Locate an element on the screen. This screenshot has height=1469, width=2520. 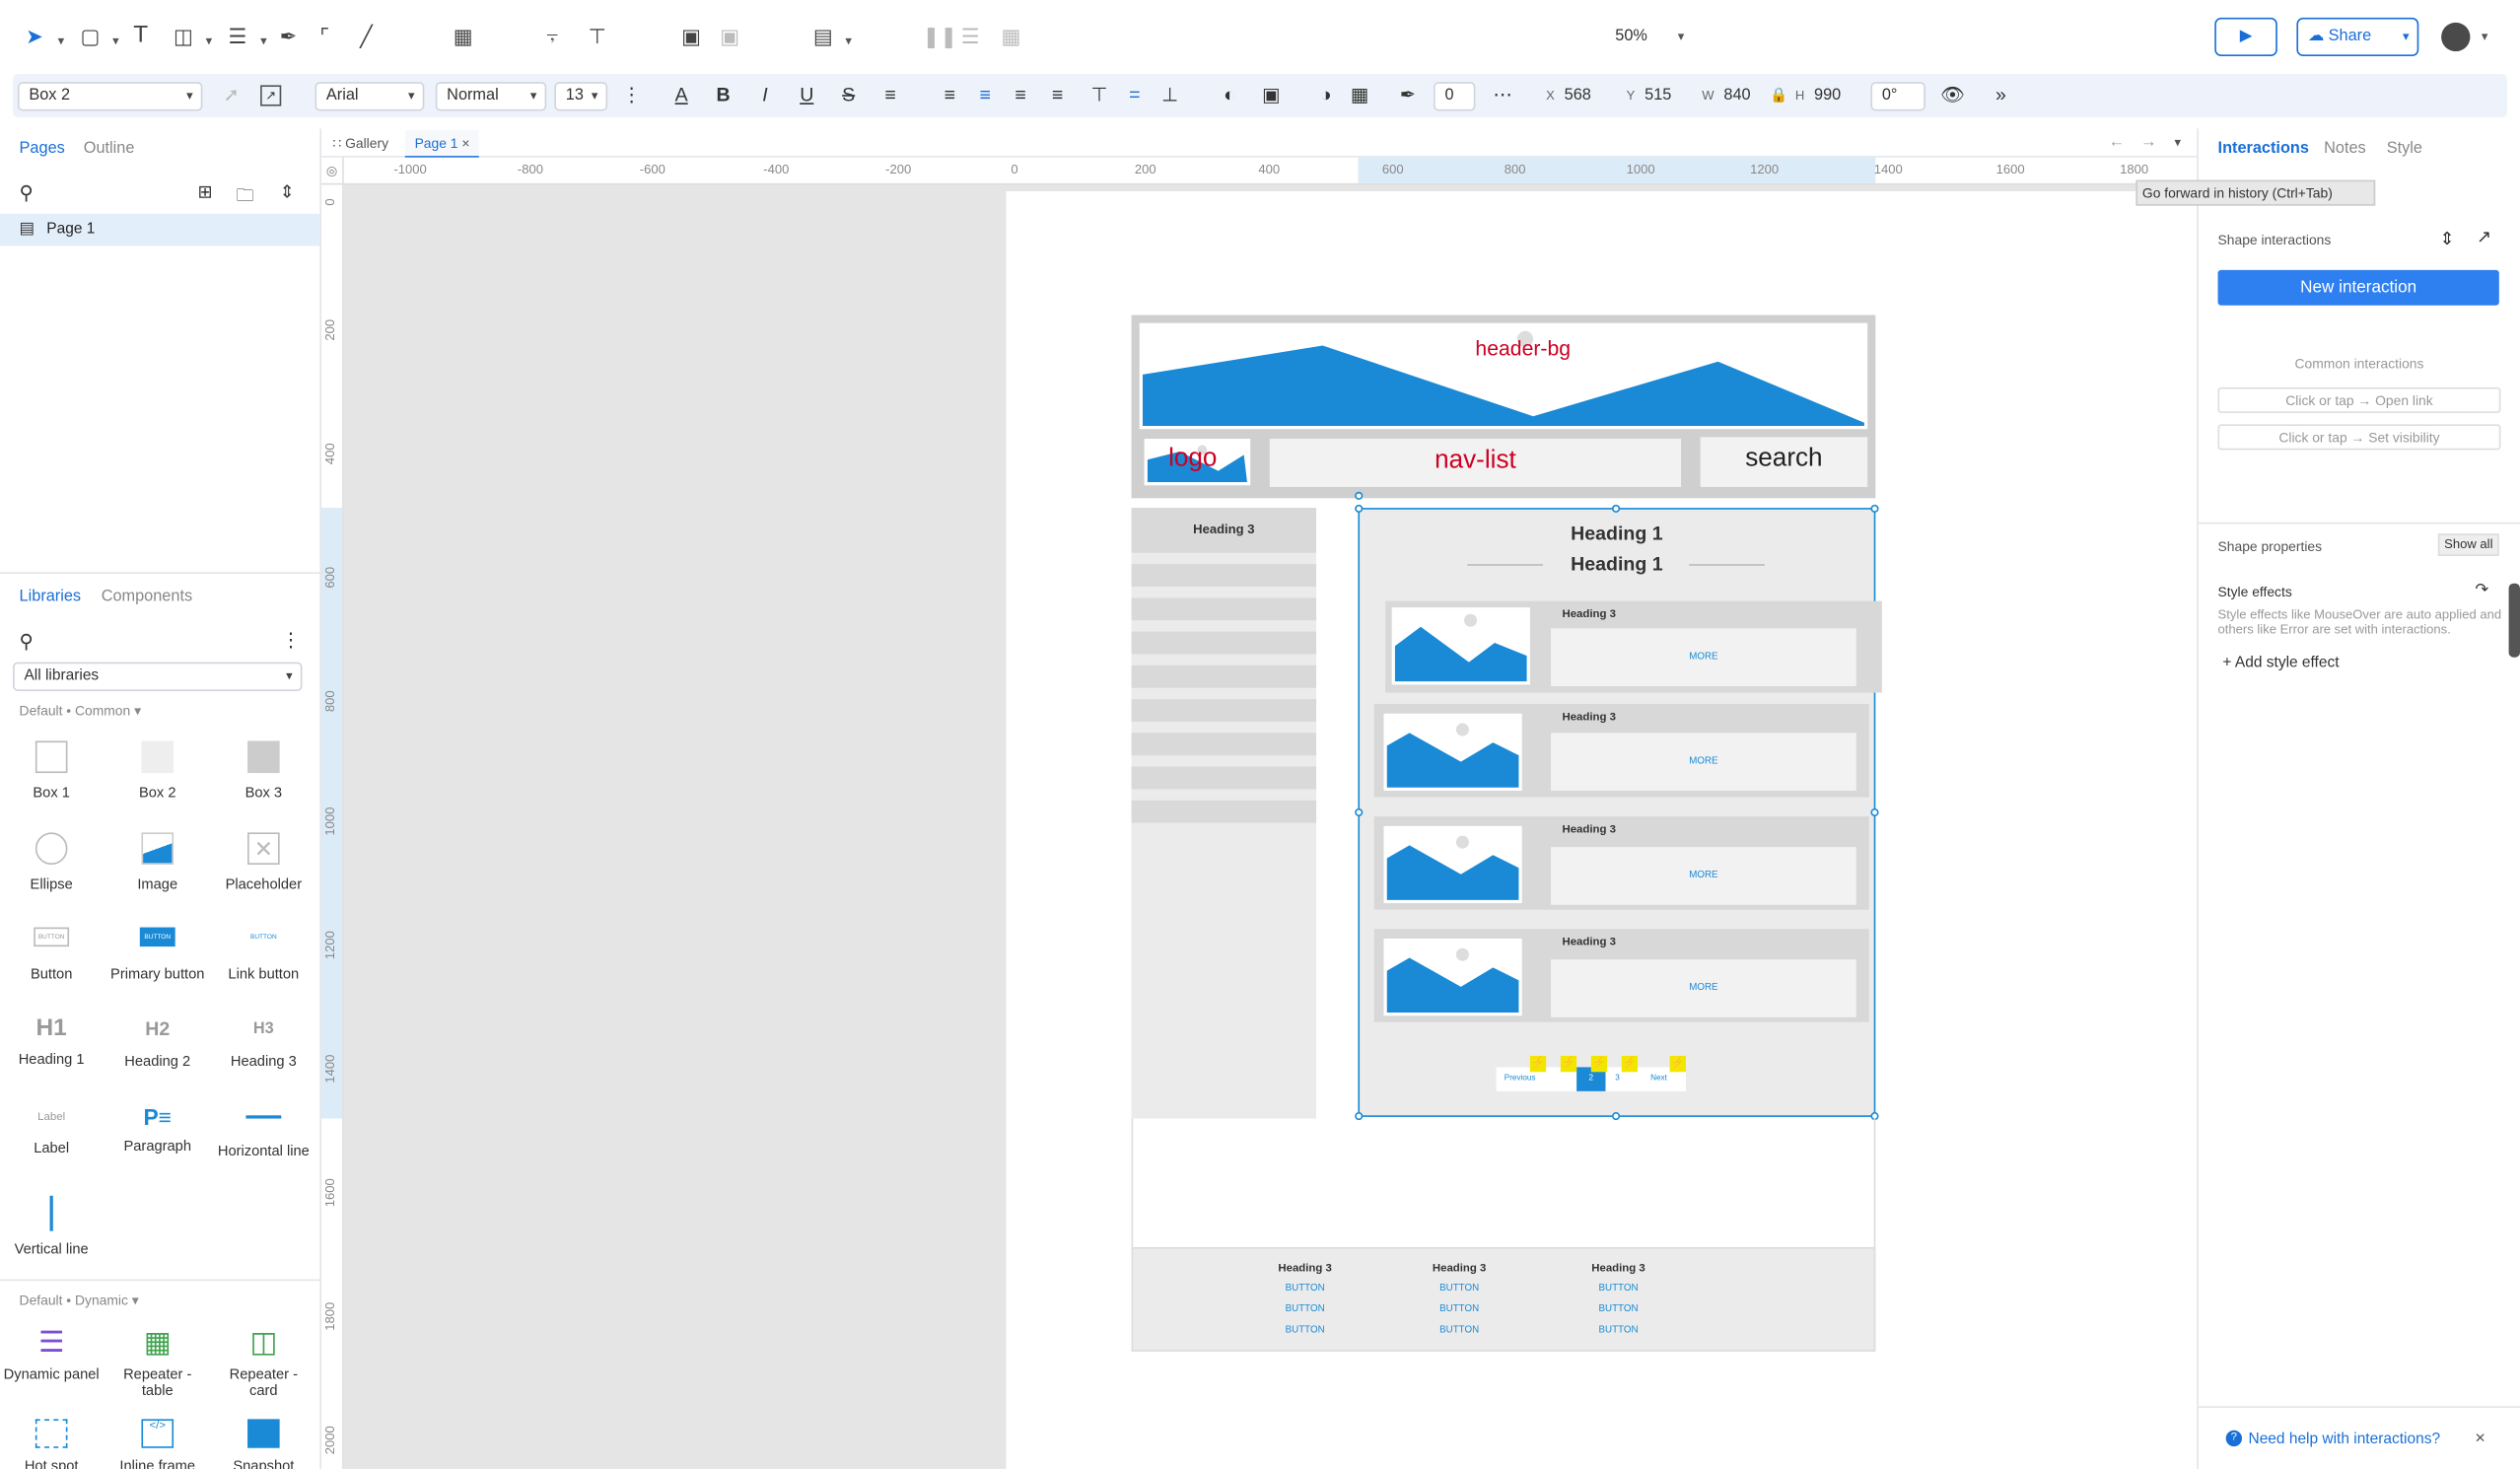
section-dynamic: Default • Dynamic ▾ is located at coordinates (79, 1301).